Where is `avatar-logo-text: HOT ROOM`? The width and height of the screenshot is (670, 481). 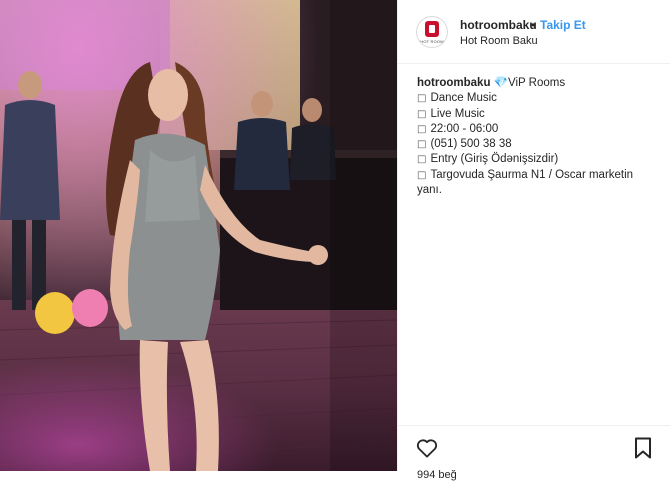 avatar-logo-text: HOT ROOM is located at coordinates (432, 41).